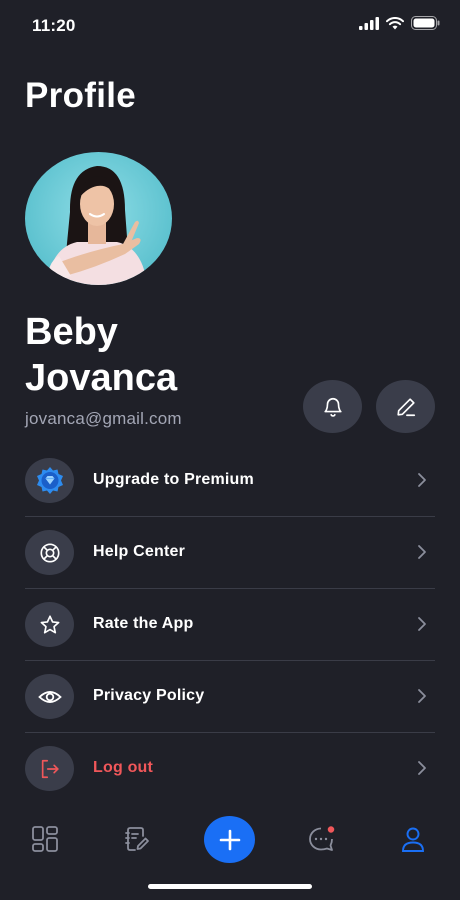 This screenshot has height=900, width=460. I want to click on diamond-icon, so click(49, 480).